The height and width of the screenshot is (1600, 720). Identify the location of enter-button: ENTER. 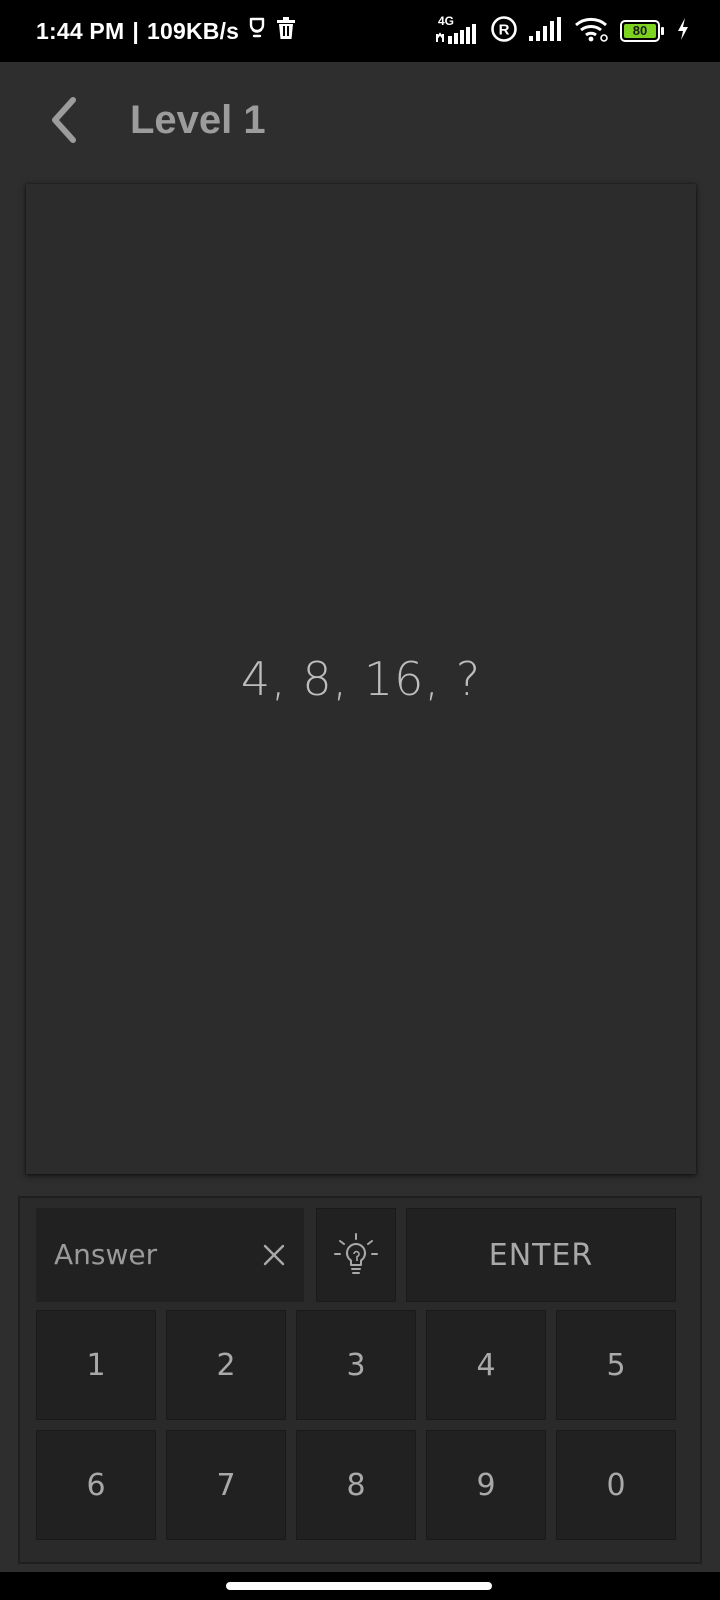
(541, 1255).